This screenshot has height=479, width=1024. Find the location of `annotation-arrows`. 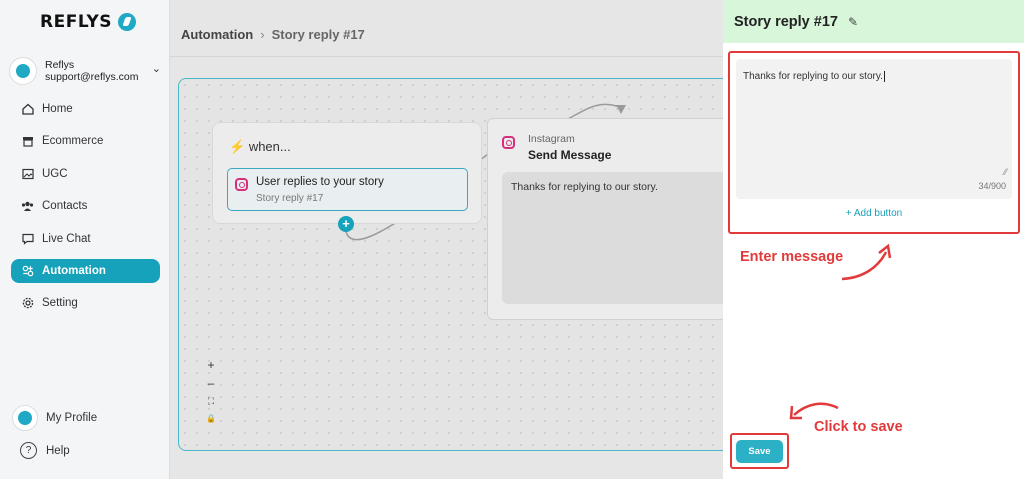

annotation-arrows is located at coordinates (840, 331).